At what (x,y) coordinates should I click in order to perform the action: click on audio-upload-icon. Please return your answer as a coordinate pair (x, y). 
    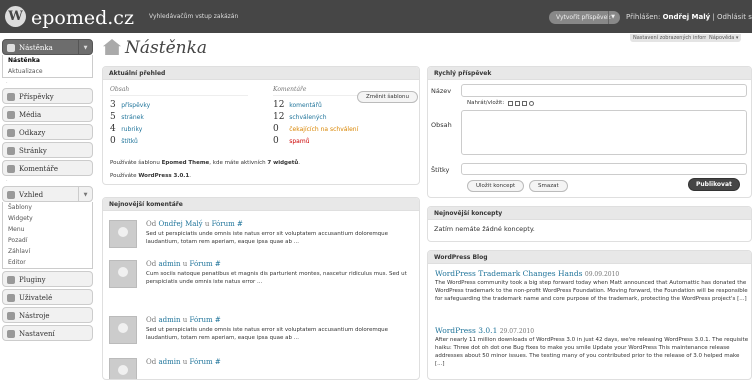
    Looking at the image, I should click on (524, 103).